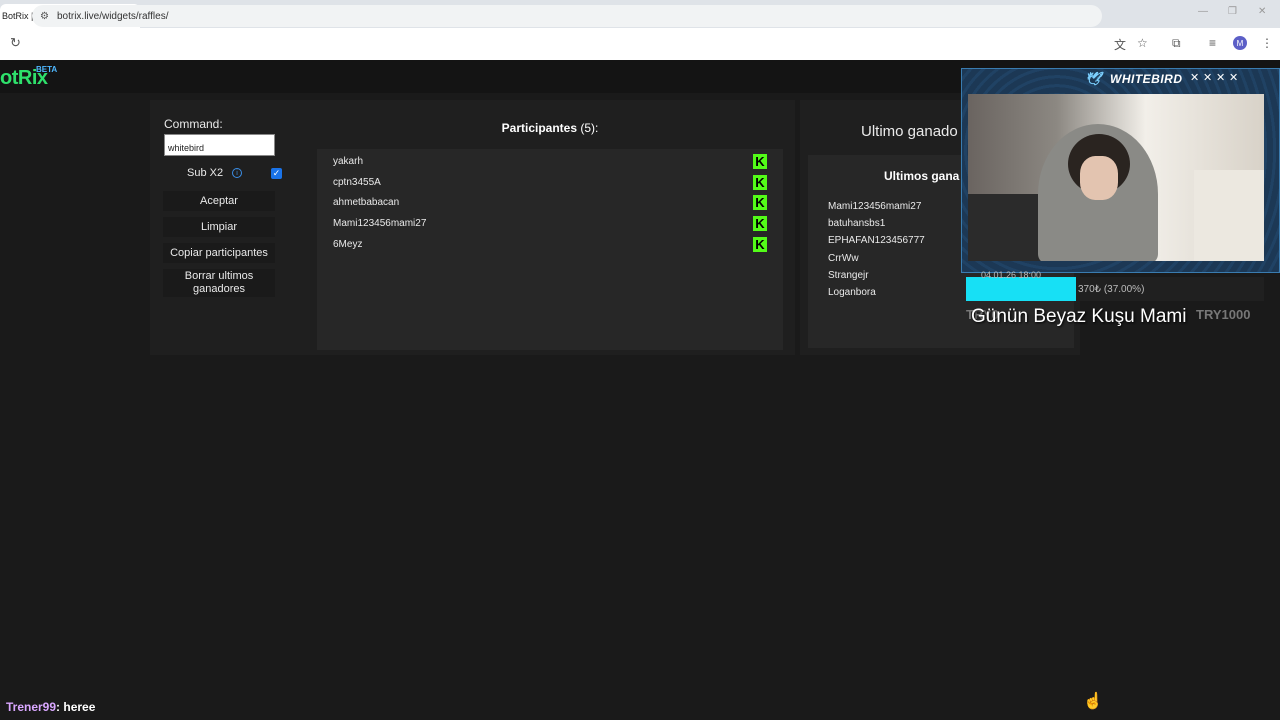  I want to click on overlay-brand-text: WHITEBIRD, so click(1146, 79).